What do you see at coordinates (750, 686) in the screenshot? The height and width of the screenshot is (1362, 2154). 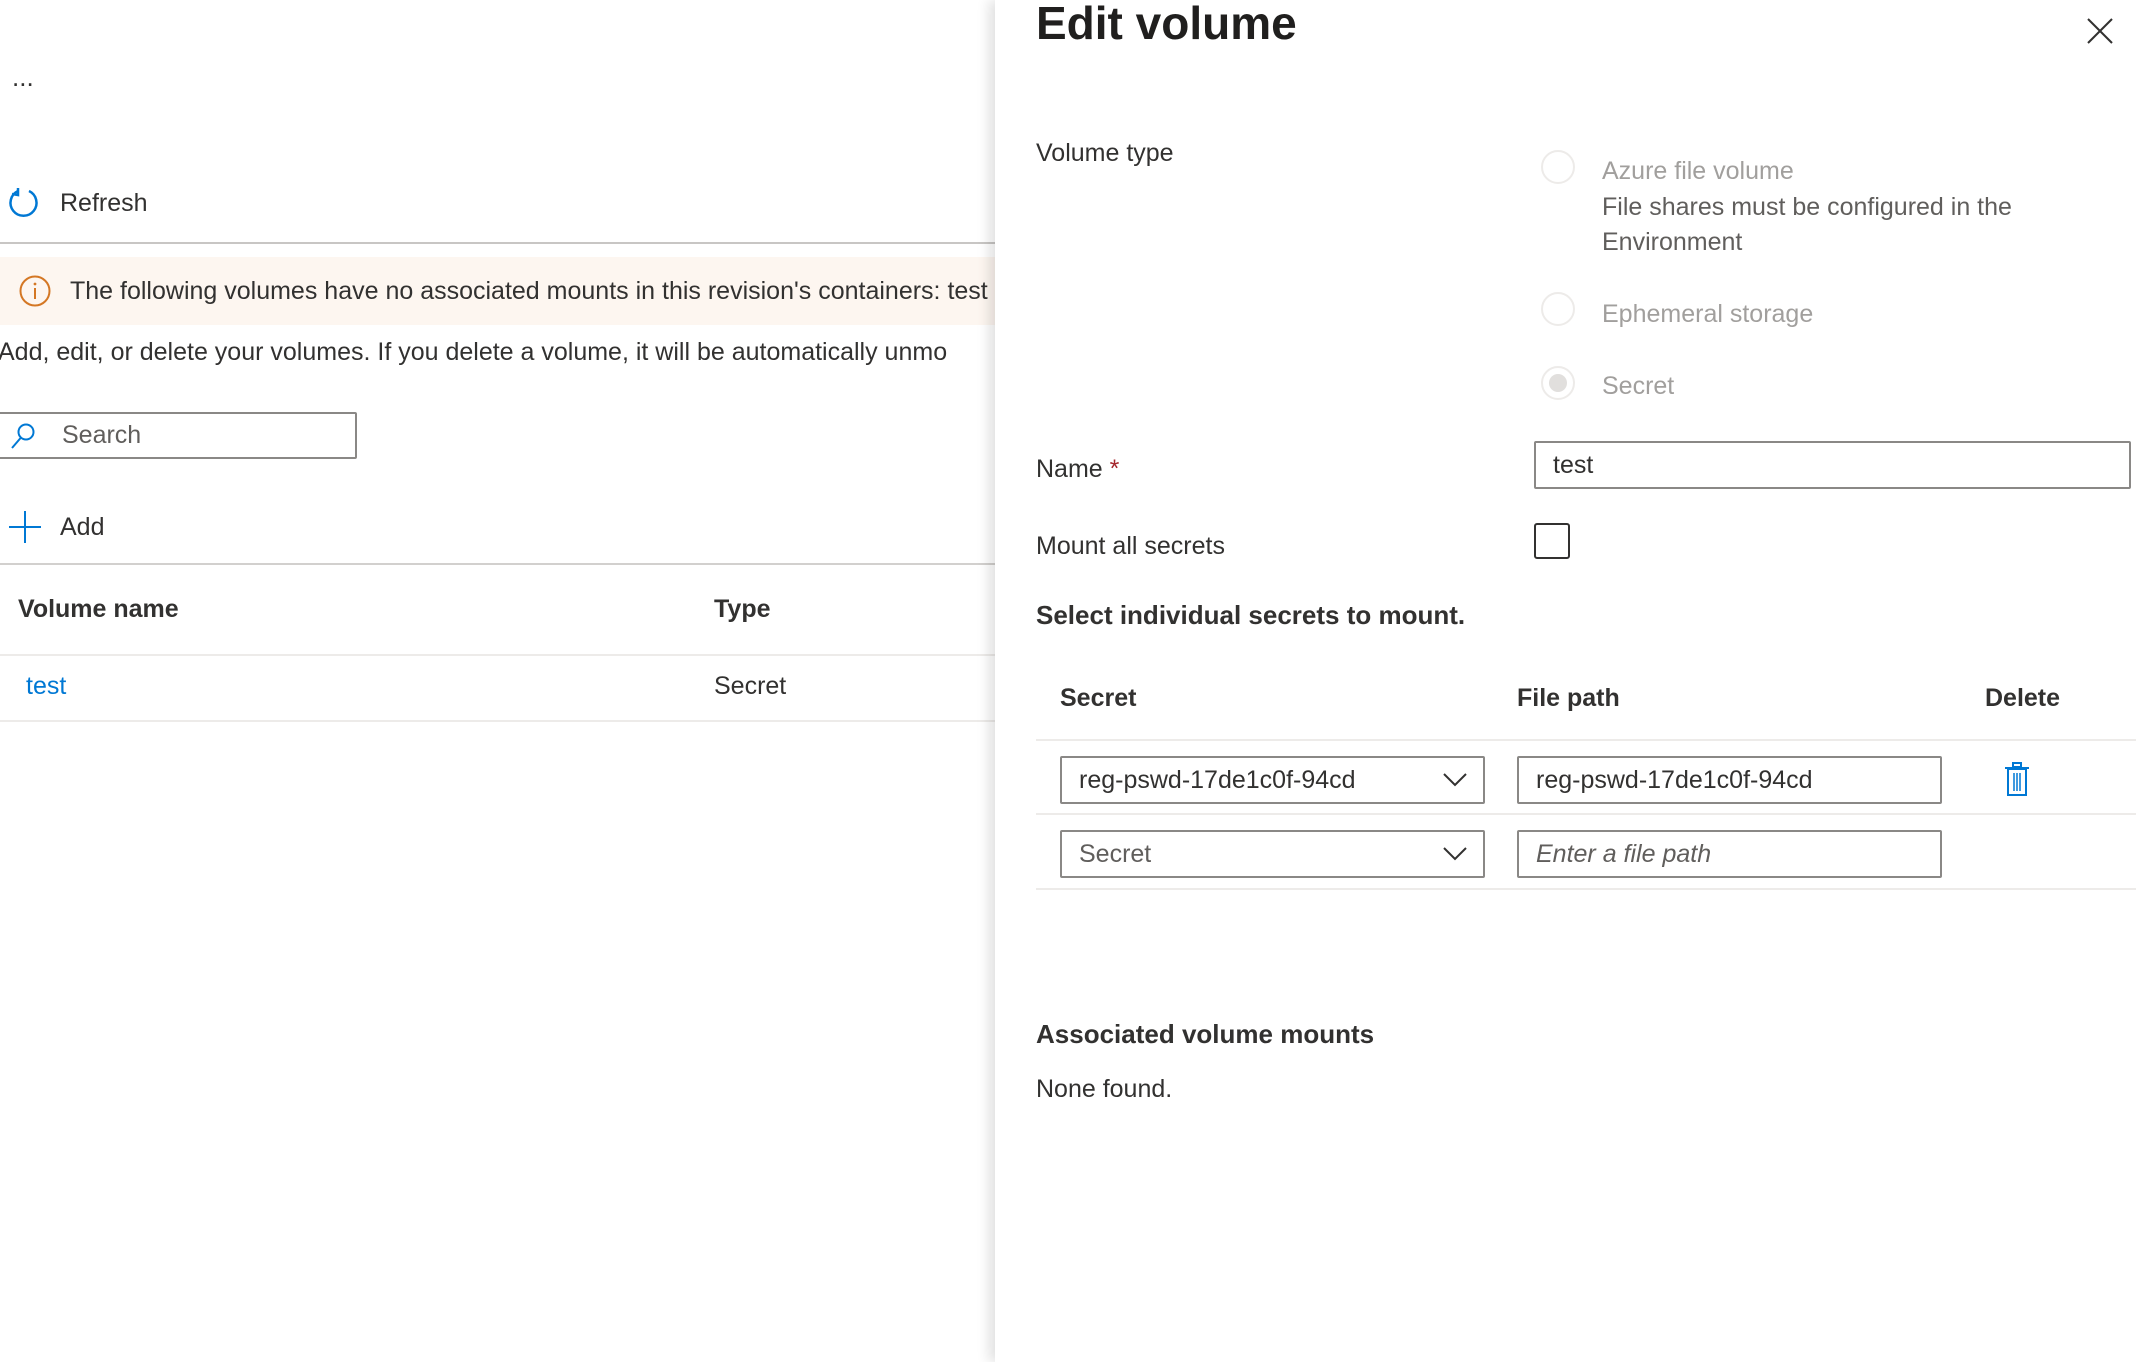 I see `volume-type-cell: Secret` at bounding box center [750, 686].